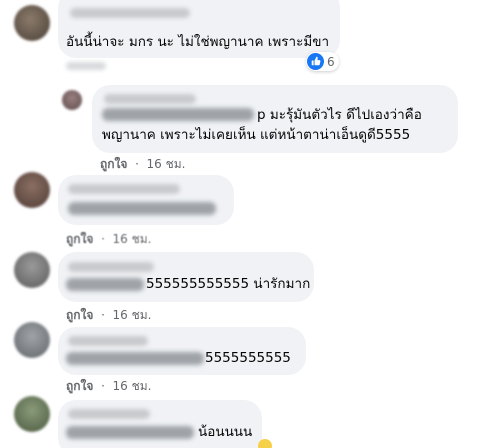 Image resolution: width=477 pixels, height=448 pixels. What do you see at coordinates (331, 61) in the screenshot?
I see `reaction-count: 6` at bounding box center [331, 61].